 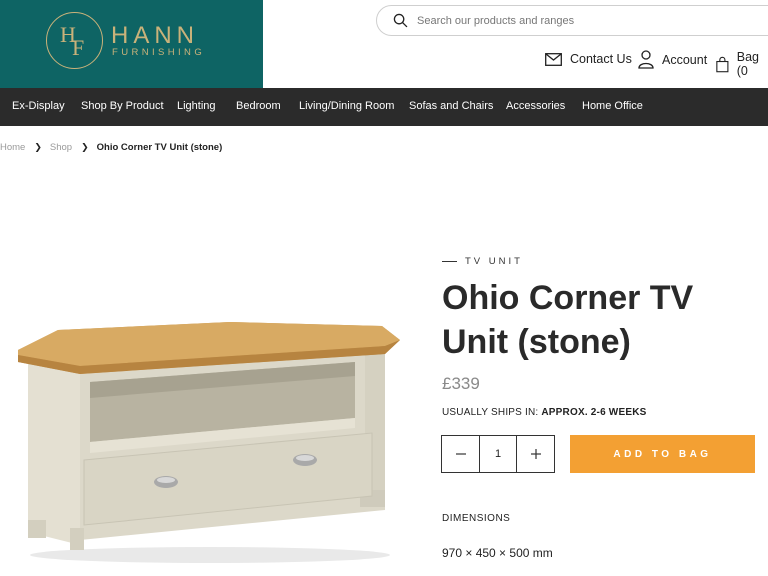 I want to click on breadcrumb-home: Home, so click(x=12, y=147).